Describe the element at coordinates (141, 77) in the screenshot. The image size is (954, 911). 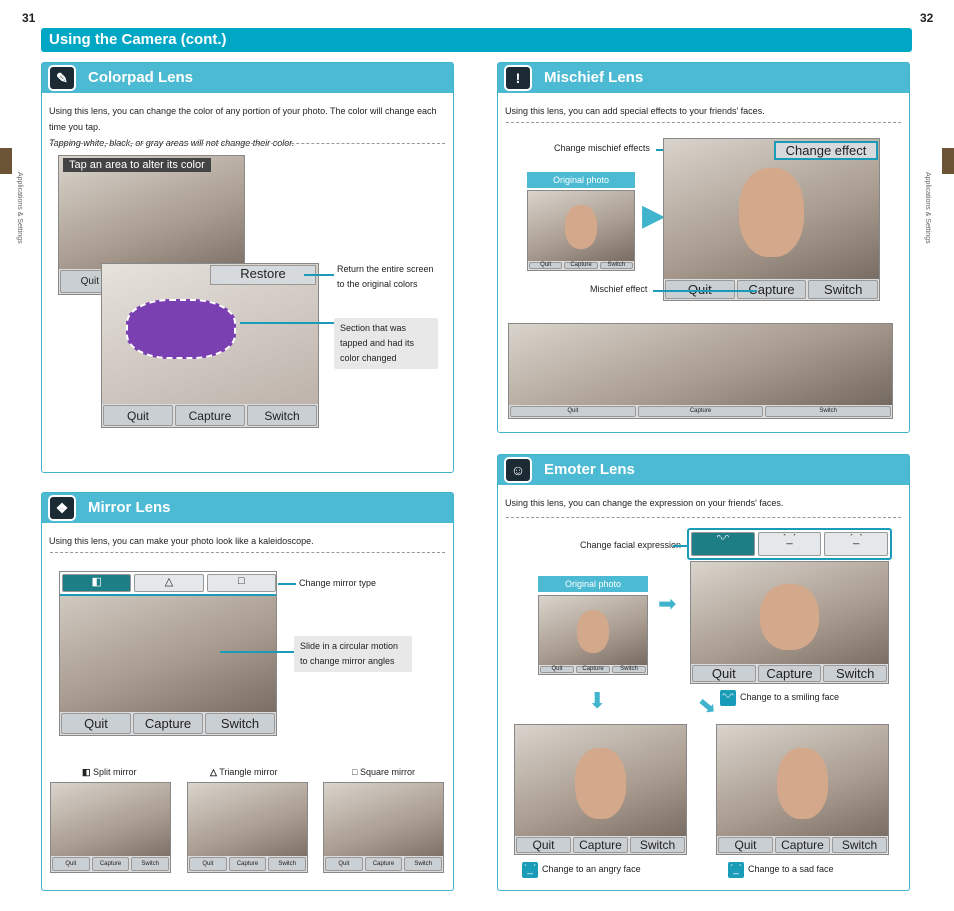
I see `colorpad-title-text: Colorpad Lens` at that location.